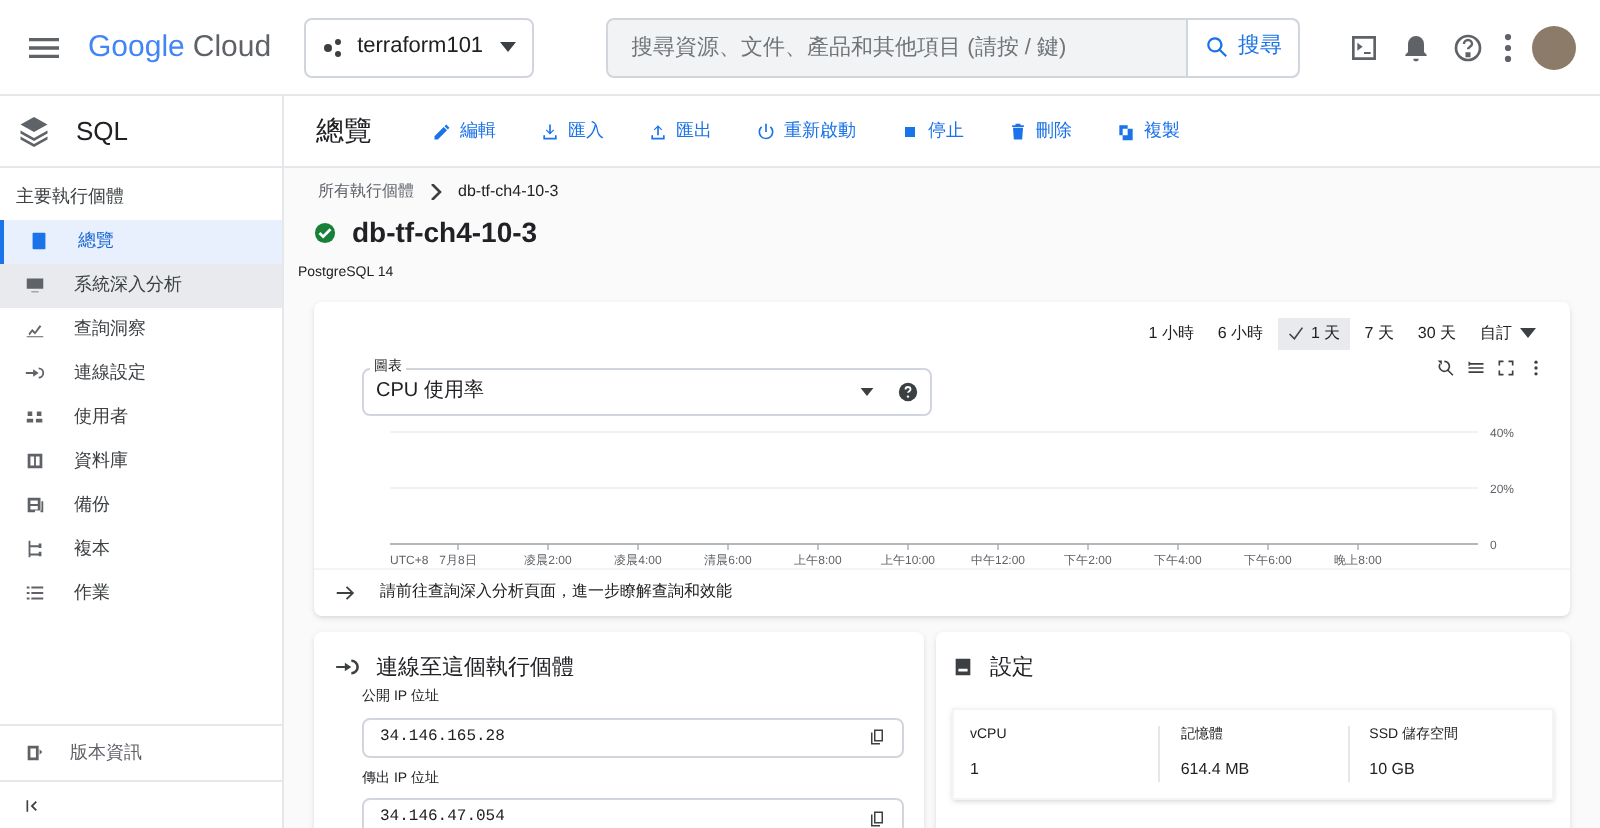 The image size is (1600, 828). Describe the element at coordinates (806, 131) in the screenshot. I see `toolbar-button: 重新啟動` at that location.